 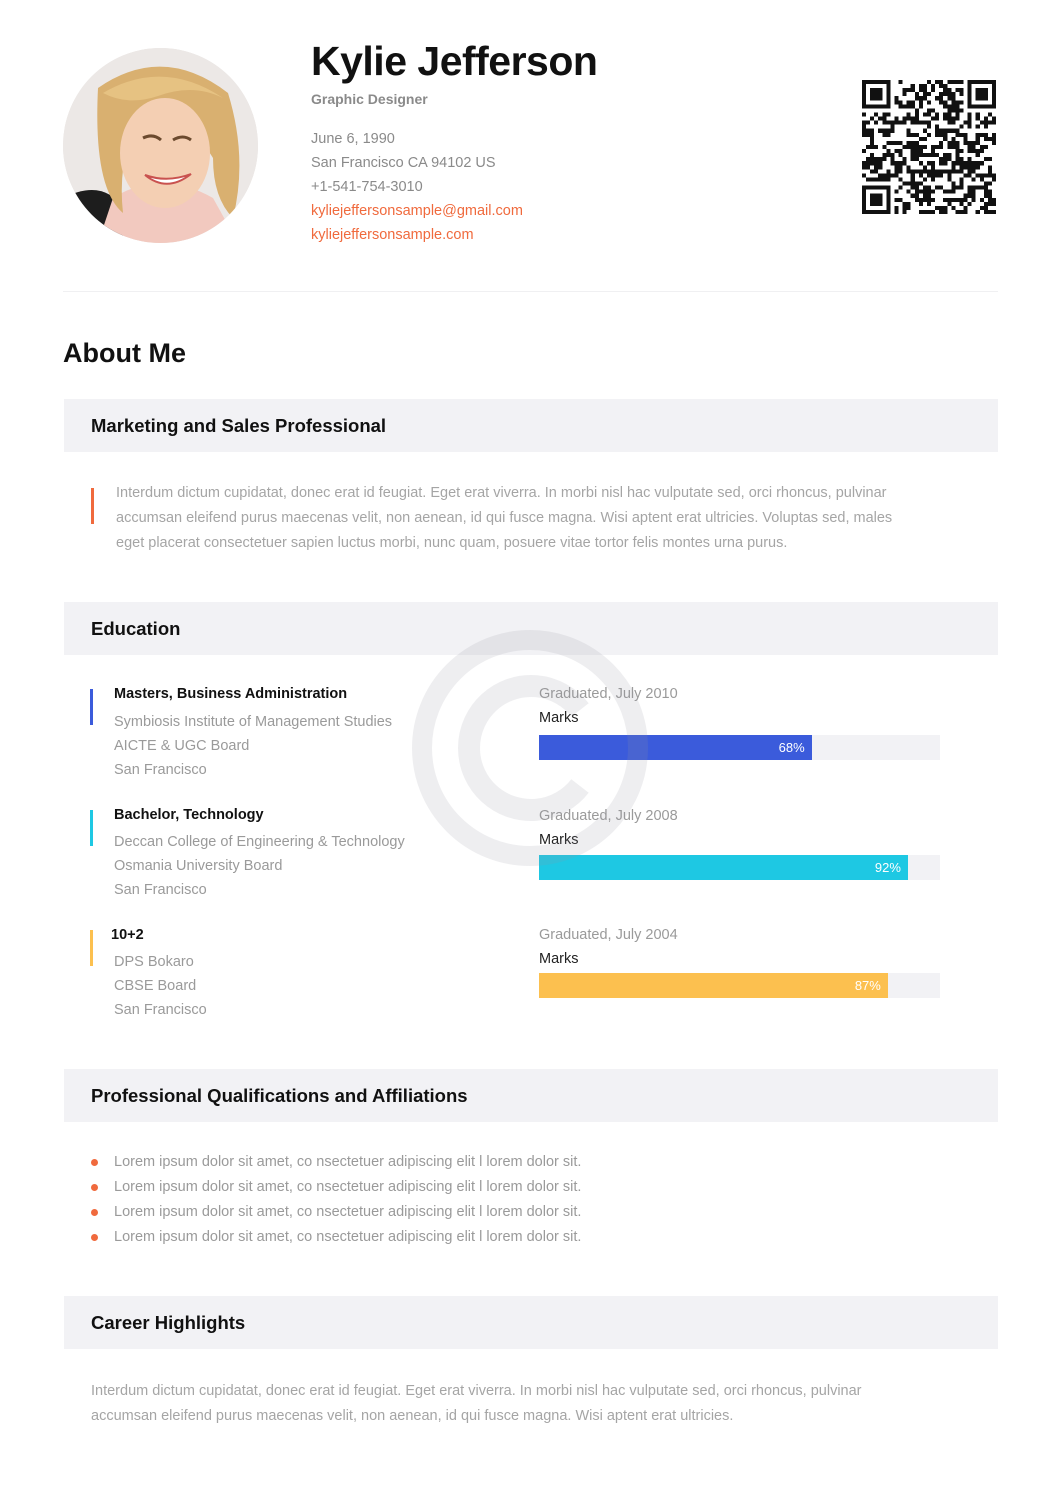 What do you see at coordinates (198, 866) in the screenshot?
I see `education-board: Osmania University Board` at bounding box center [198, 866].